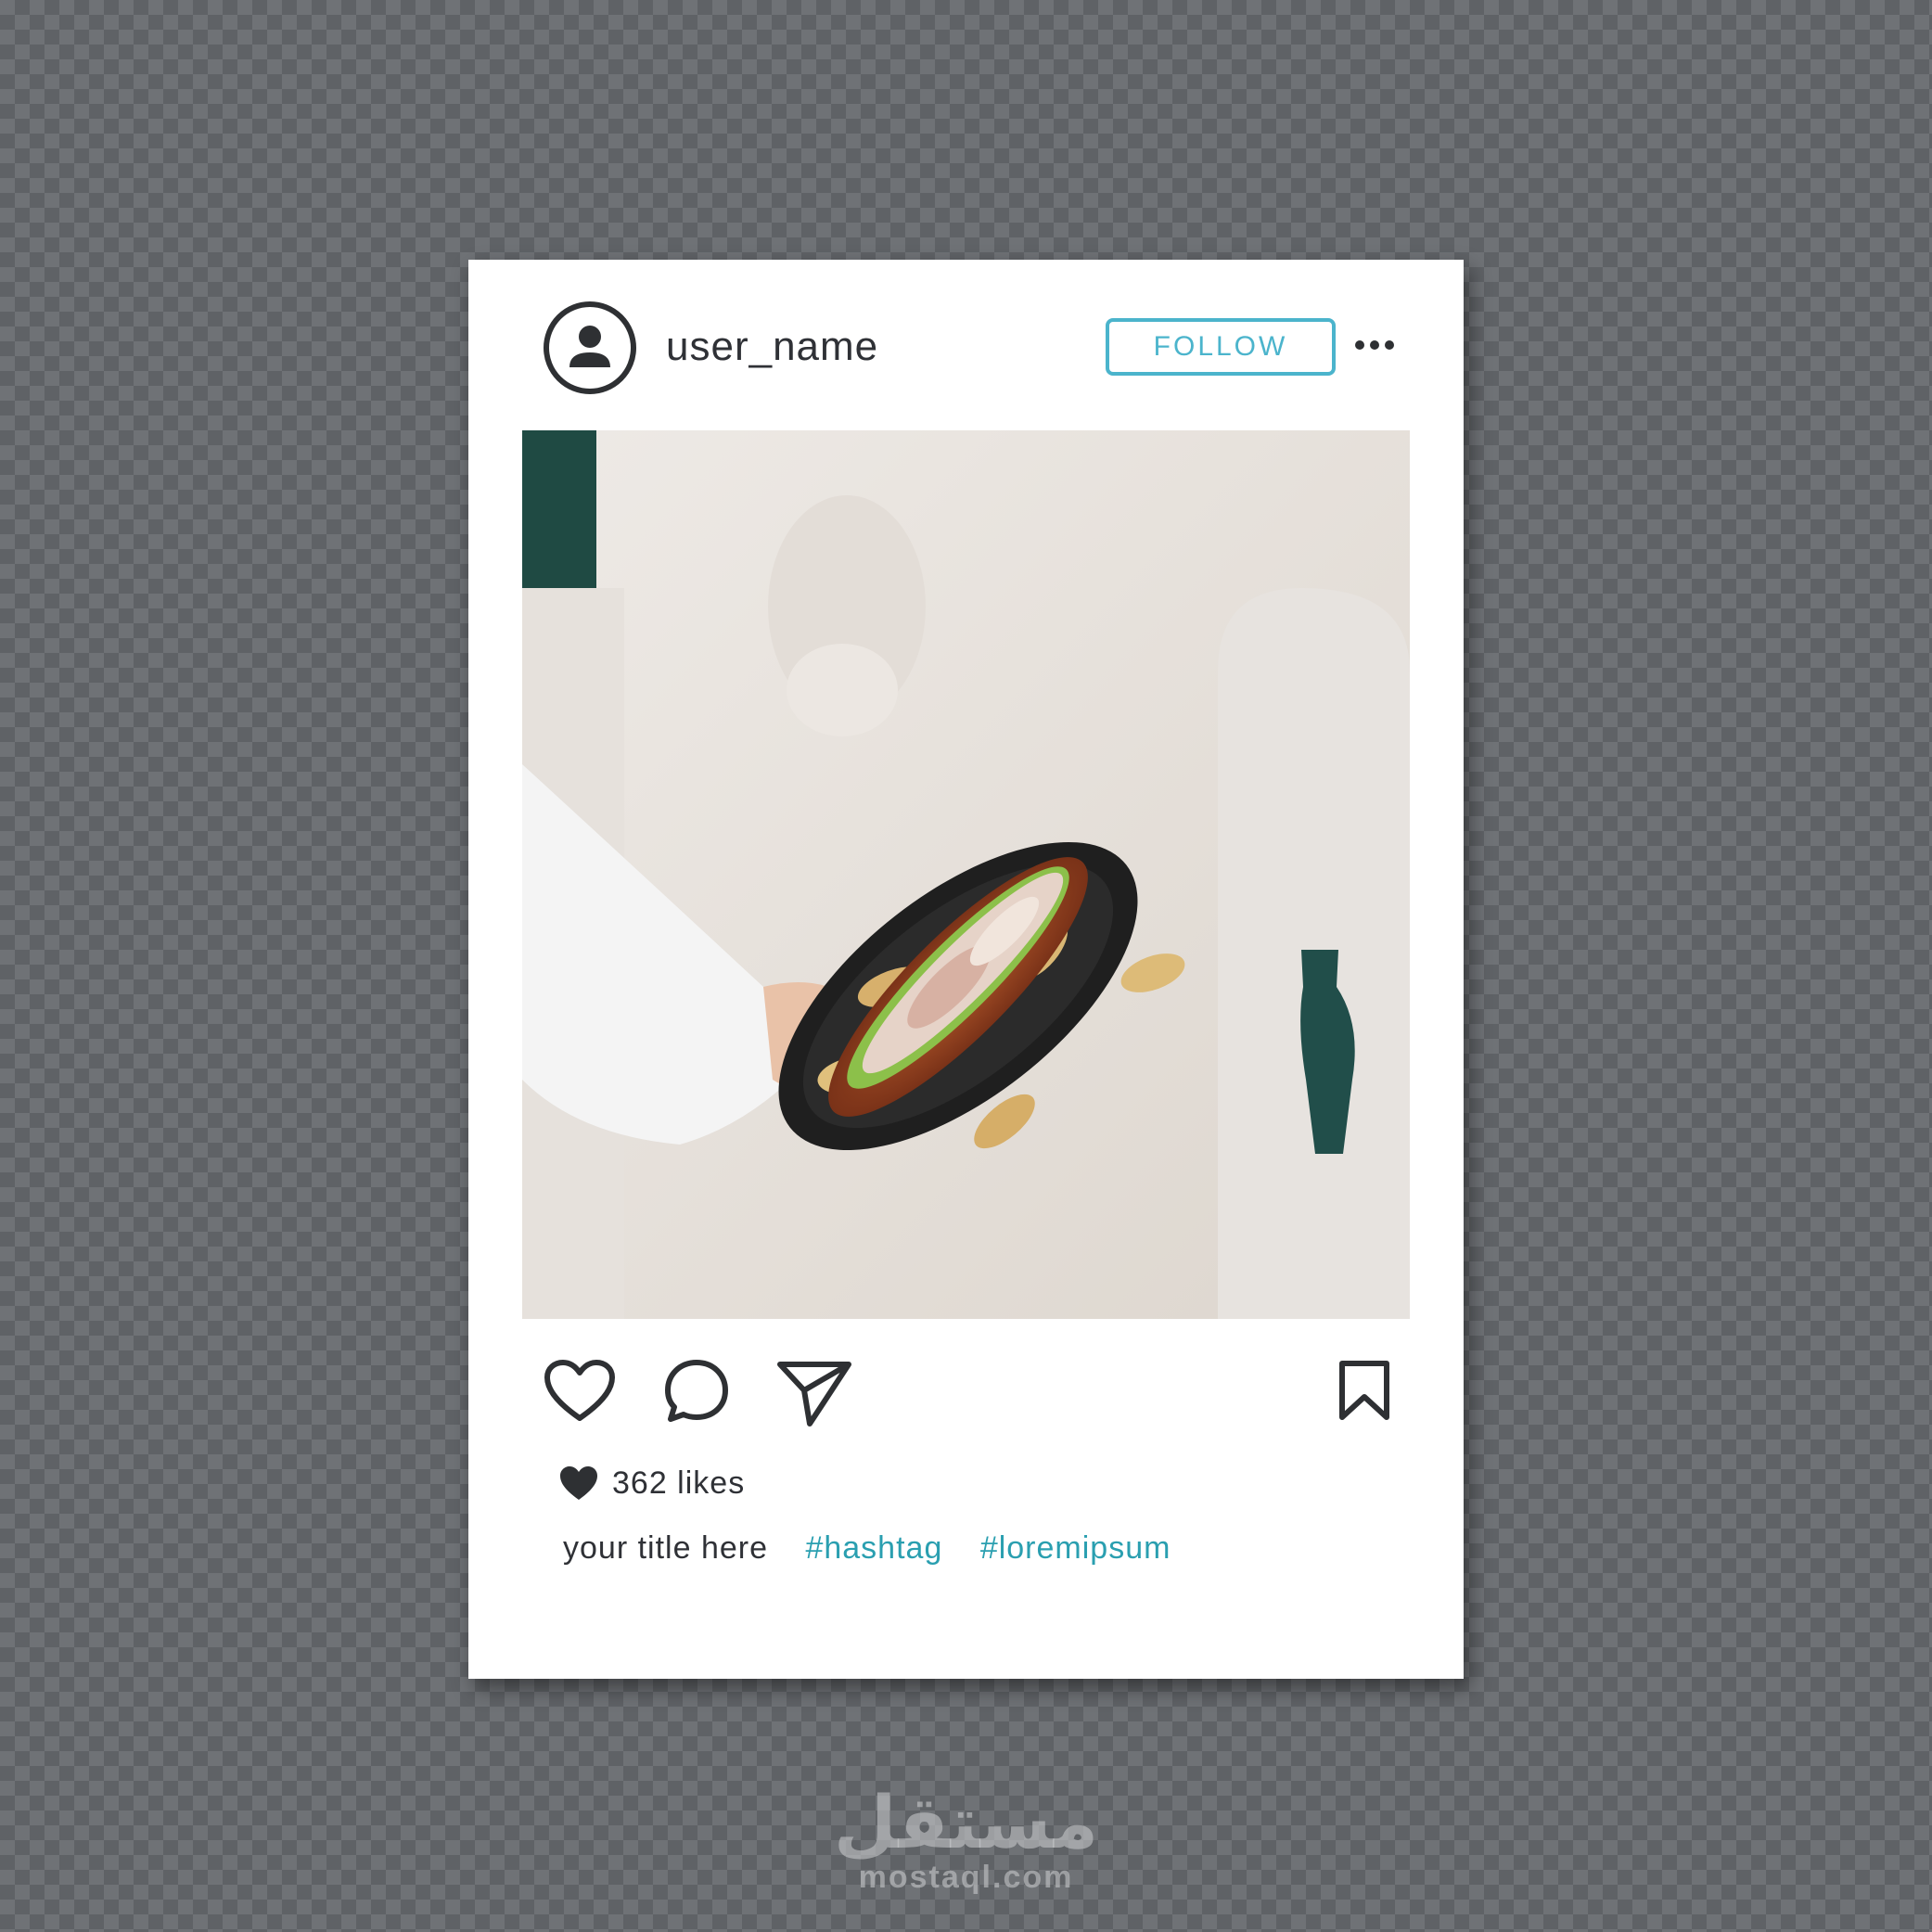 Image resolution: width=1932 pixels, height=1932 pixels. Describe the element at coordinates (678, 1483) in the screenshot. I see `likes-count: 362 likes` at that location.